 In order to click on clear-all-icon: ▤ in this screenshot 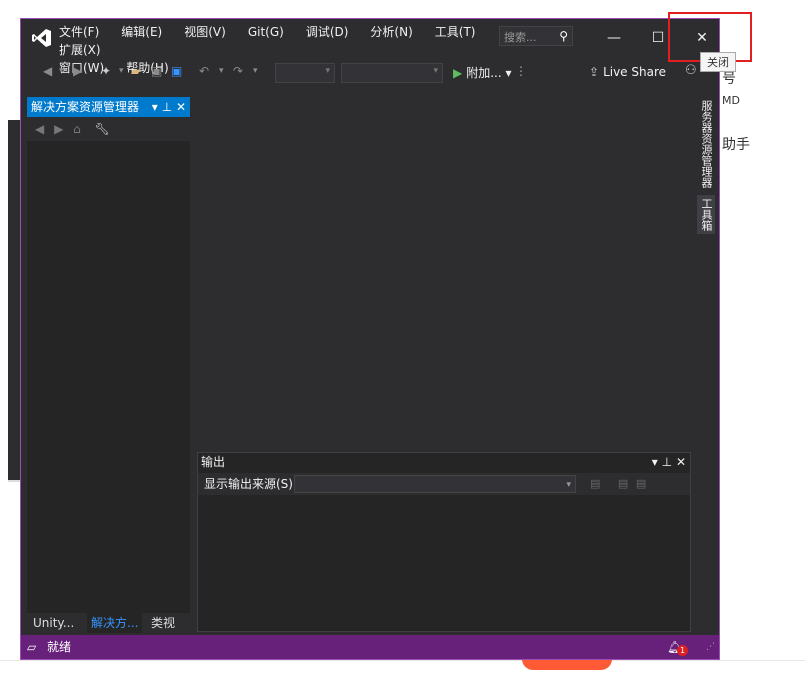, I will do `click(623, 483)`.